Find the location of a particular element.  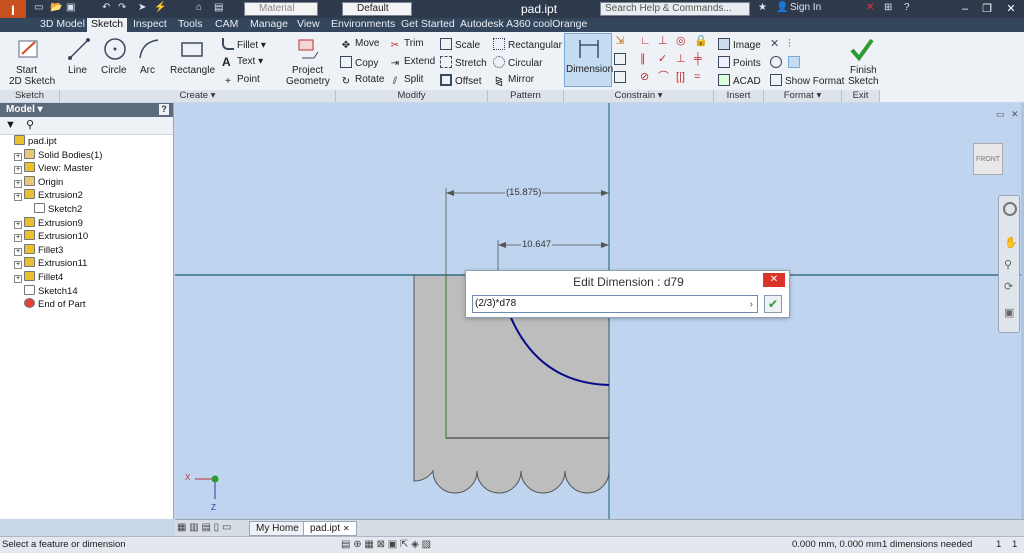

fix-icon: 🔒 is located at coordinates (701, 41).